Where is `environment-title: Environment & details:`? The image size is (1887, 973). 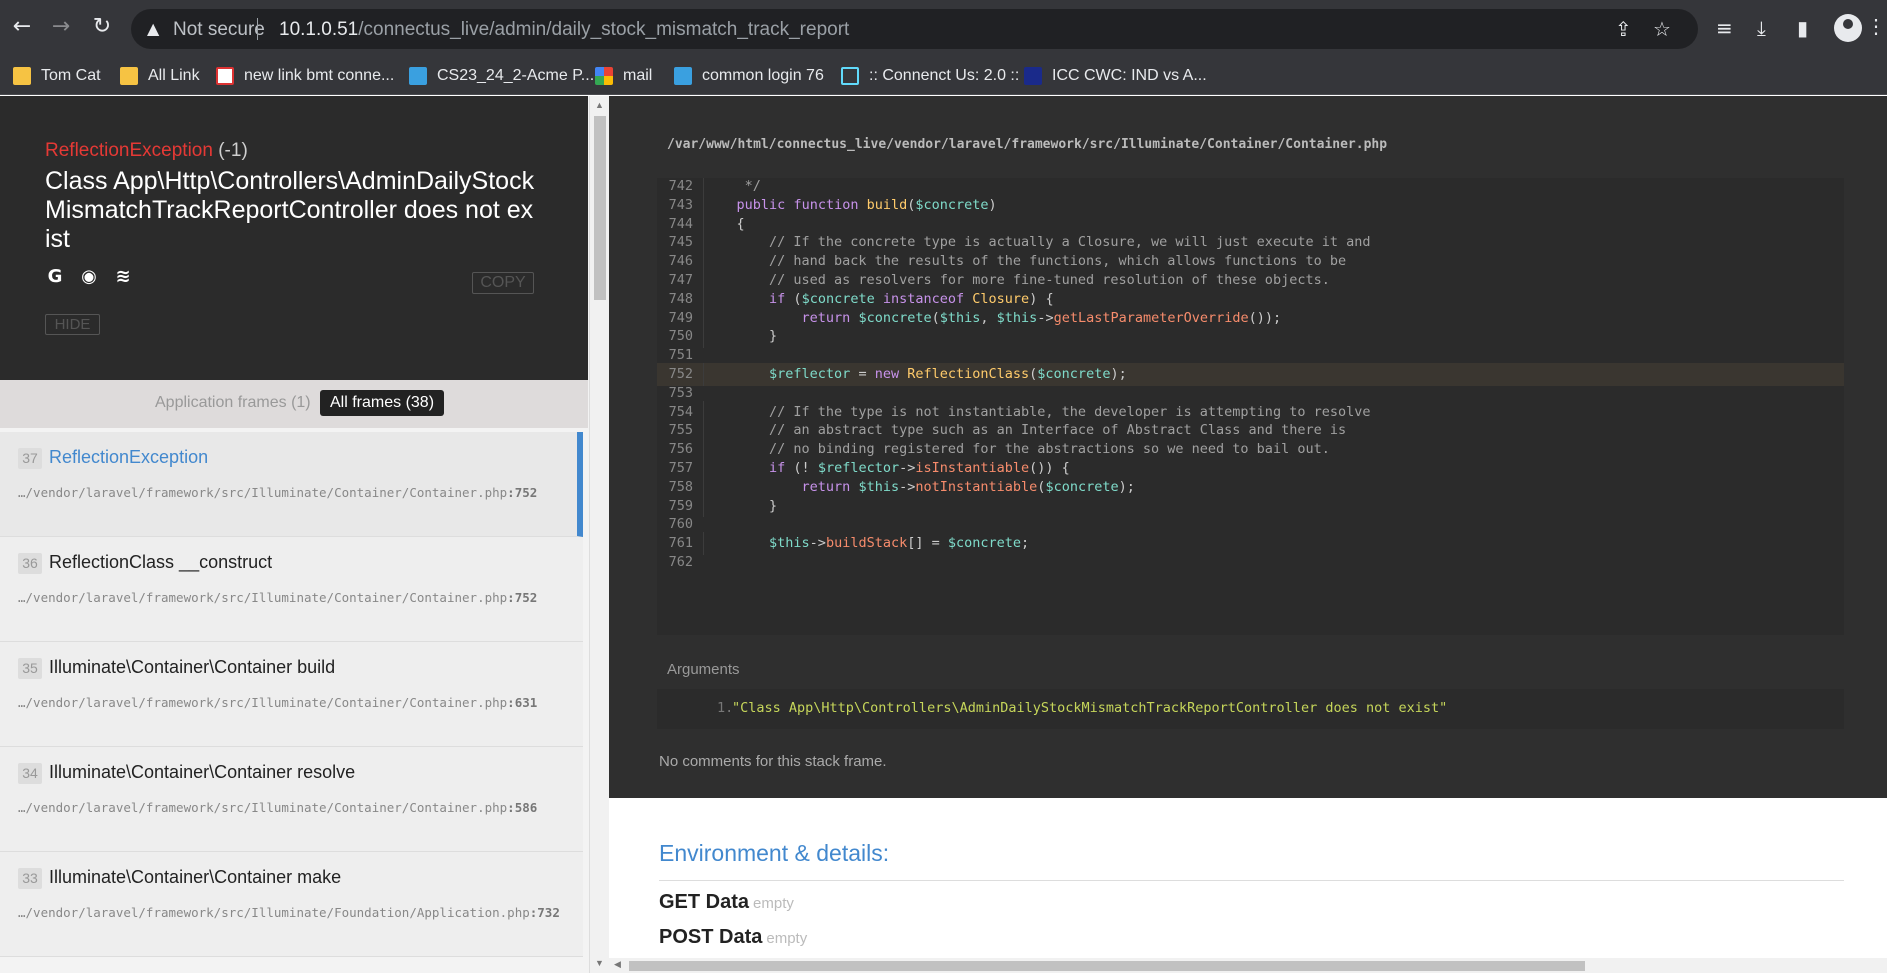
environment-title: Environment & details: is located at coordinates (774, 853).